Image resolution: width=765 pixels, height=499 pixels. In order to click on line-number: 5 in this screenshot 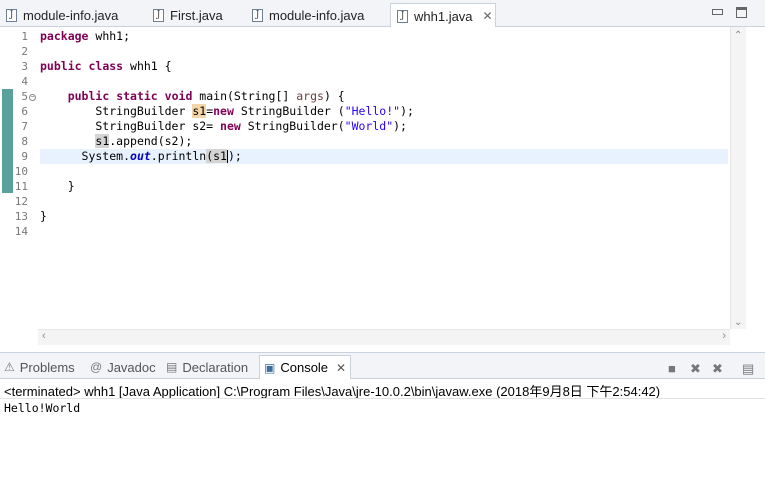, I will do `click(24, 96)`.